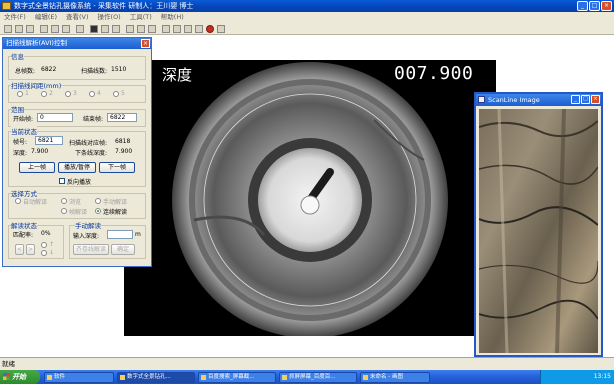 This screenshot has width=614, height=384. What do you see at coordinates (119, 69) in the screenshot?
I see `scan-lines-value: 1510` at bounding box center [119, 69].